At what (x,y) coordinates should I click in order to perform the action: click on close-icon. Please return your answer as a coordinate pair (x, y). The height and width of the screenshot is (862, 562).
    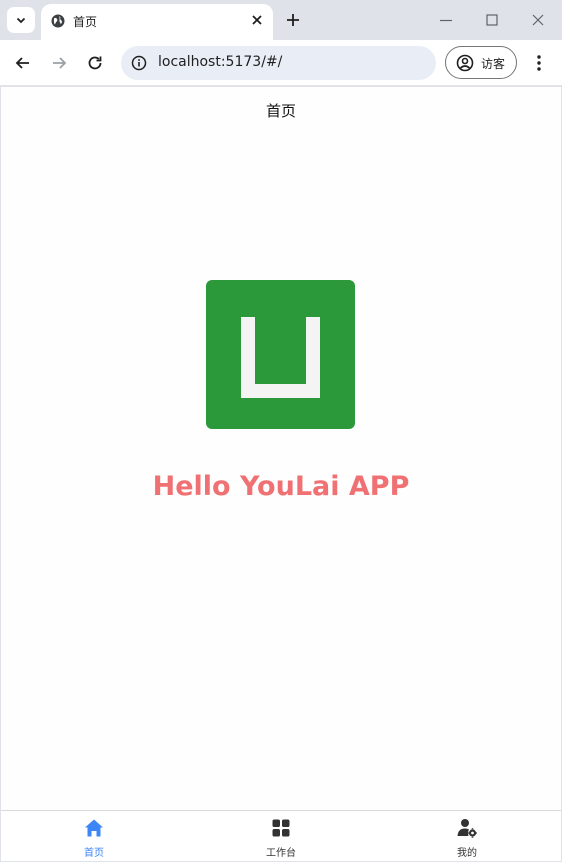
    Looking at the image, I should click on (257, 20).